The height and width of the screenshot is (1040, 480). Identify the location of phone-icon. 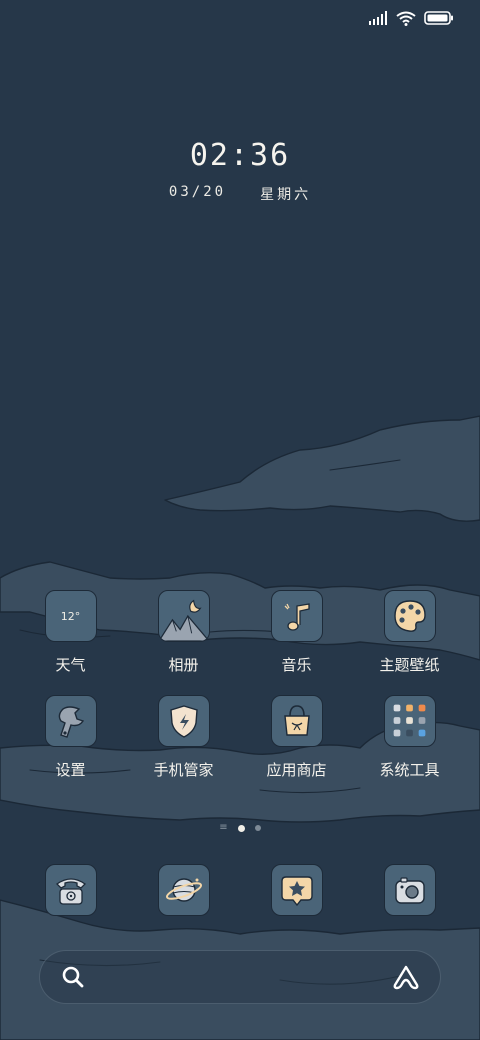
(70, 890).